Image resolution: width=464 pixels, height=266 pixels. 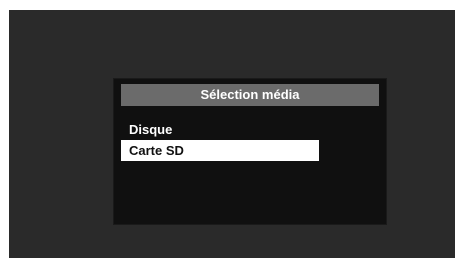 What do you see at coordinates (220, 150) in the screenshot?
I see `menu-item-carte-sd: Carte SD` at bounding box center [220, 150].